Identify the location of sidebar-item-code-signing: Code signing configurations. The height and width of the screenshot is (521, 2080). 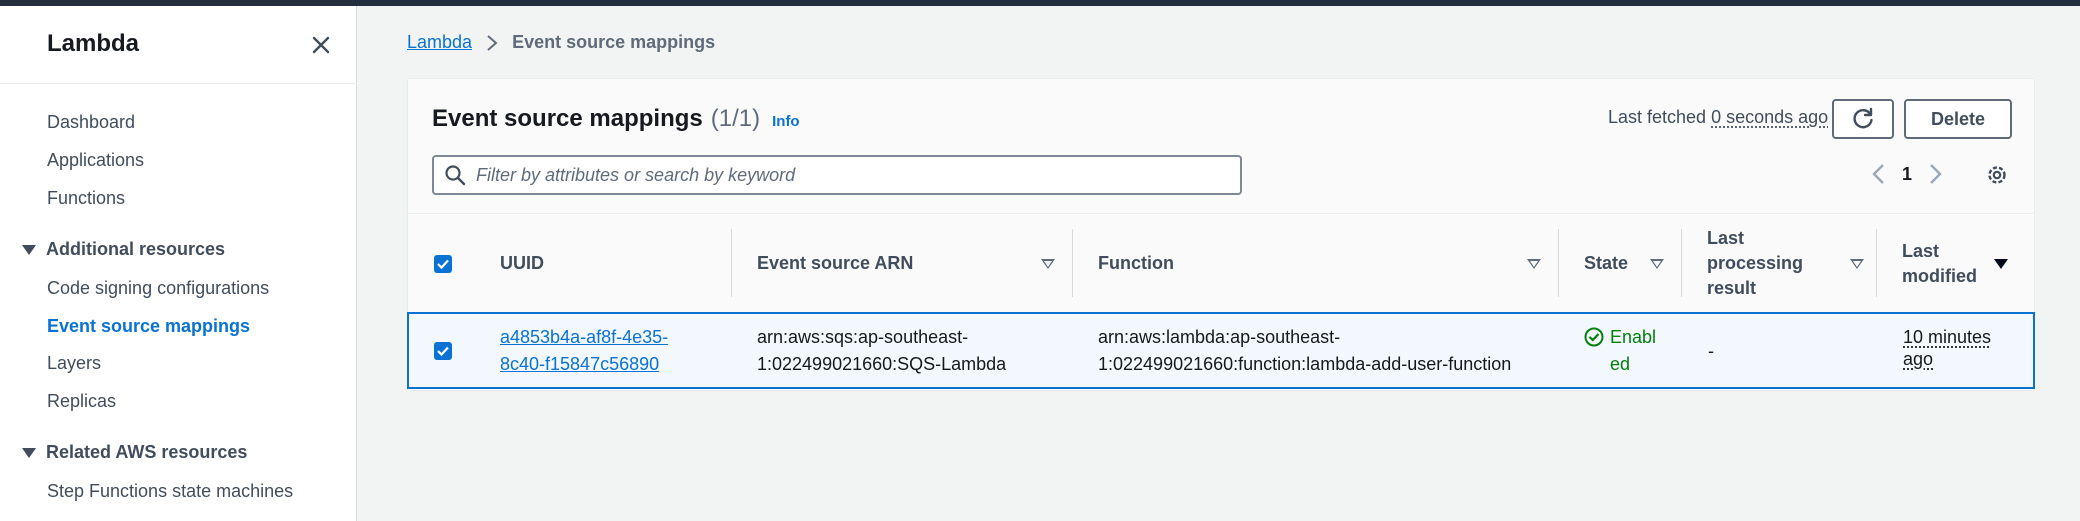
(158, 288).